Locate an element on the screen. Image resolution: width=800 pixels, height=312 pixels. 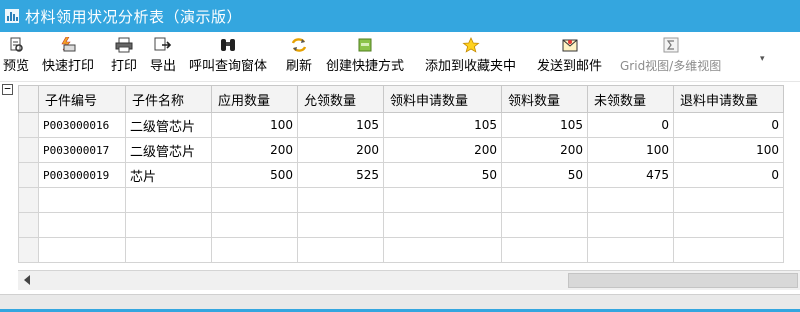
refresh-label: 刷新 is located at coordinates (299, 66).